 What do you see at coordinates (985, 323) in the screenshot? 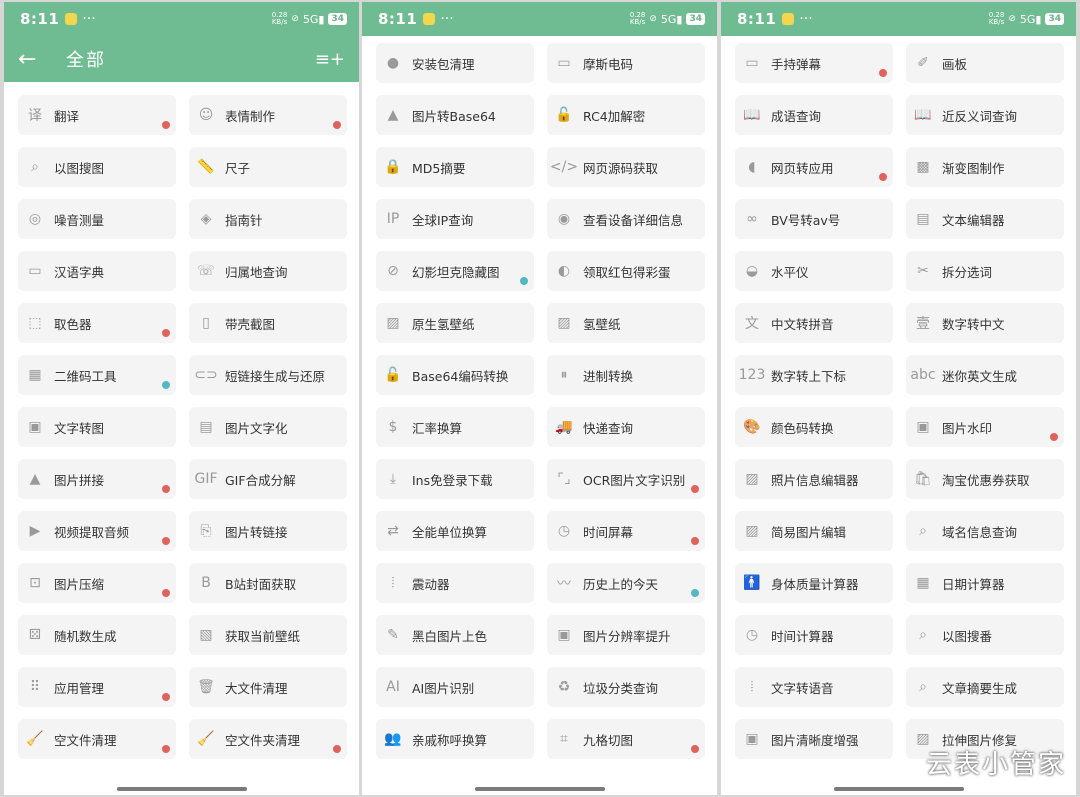
I see `tool-item: 壹数字转中文` at bounding box center [985, 323].